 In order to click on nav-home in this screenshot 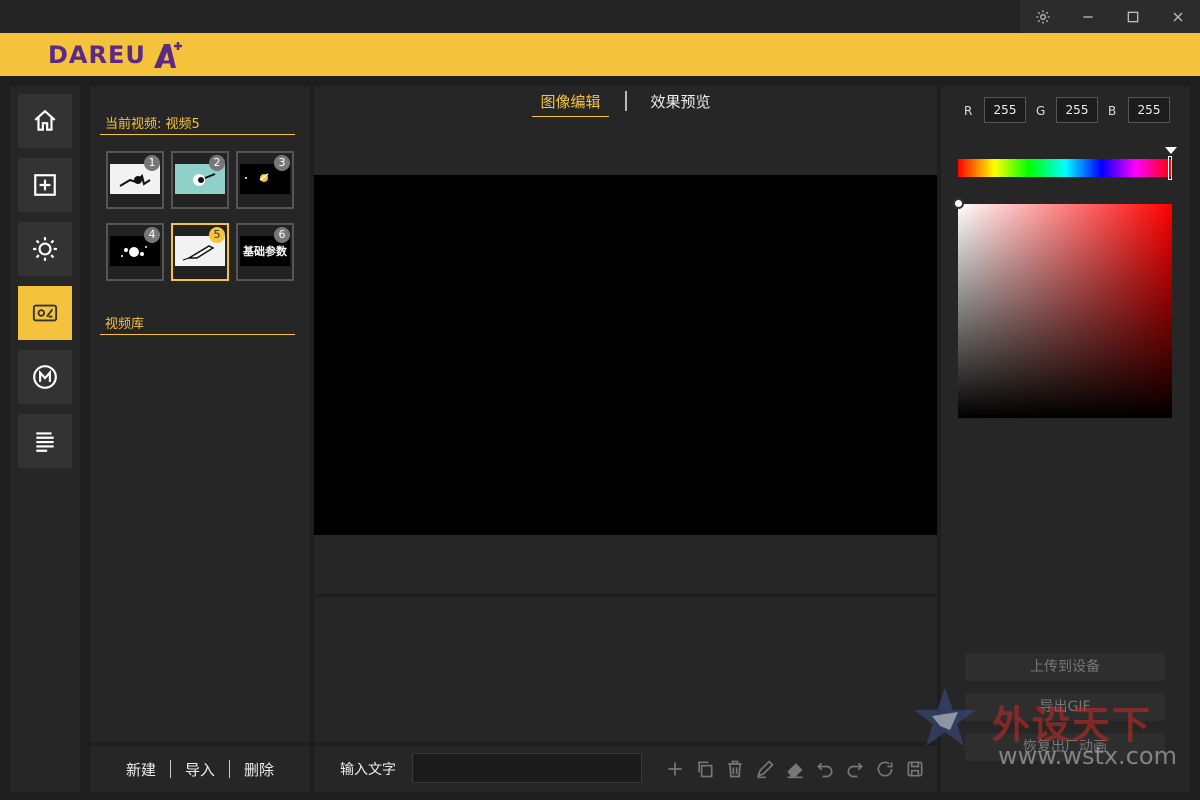, I will do `click(45, 121)`.